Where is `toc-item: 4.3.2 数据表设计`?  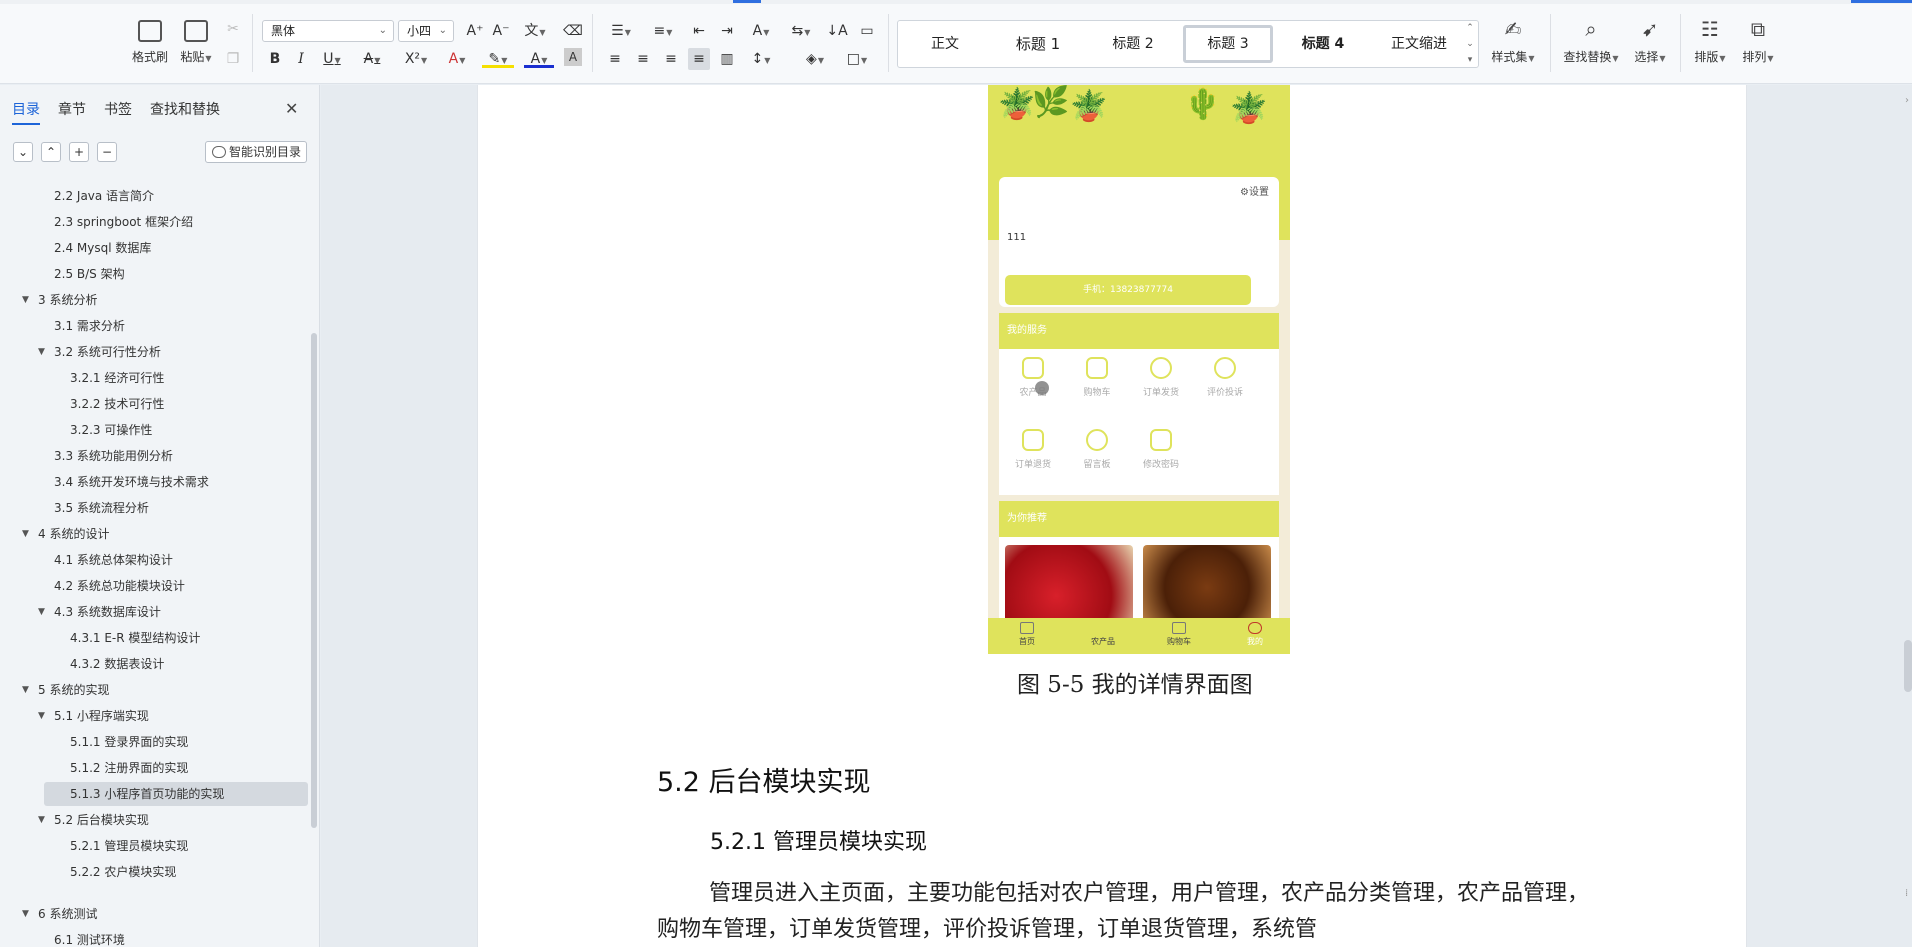 toc-item: 4.3.2 数据表设计 is located at coordinates (117, 664).